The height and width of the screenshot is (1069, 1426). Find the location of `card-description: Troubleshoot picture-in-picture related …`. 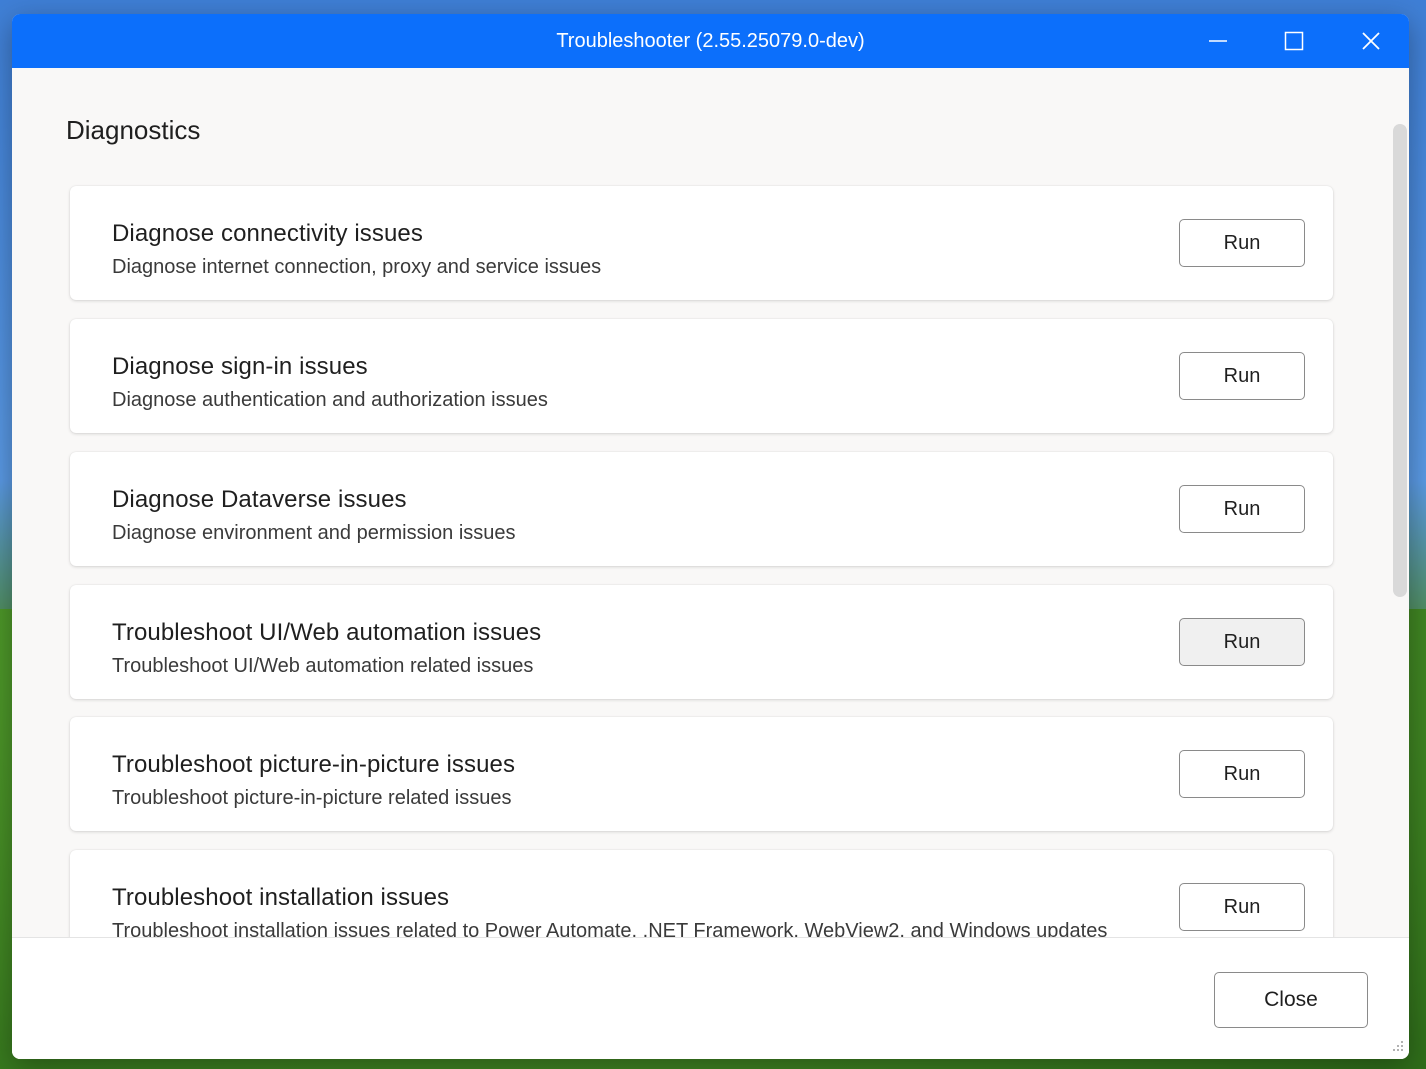

card-description: Troubleshoot picture-in-picture related … is located at coordinates (312, 798).